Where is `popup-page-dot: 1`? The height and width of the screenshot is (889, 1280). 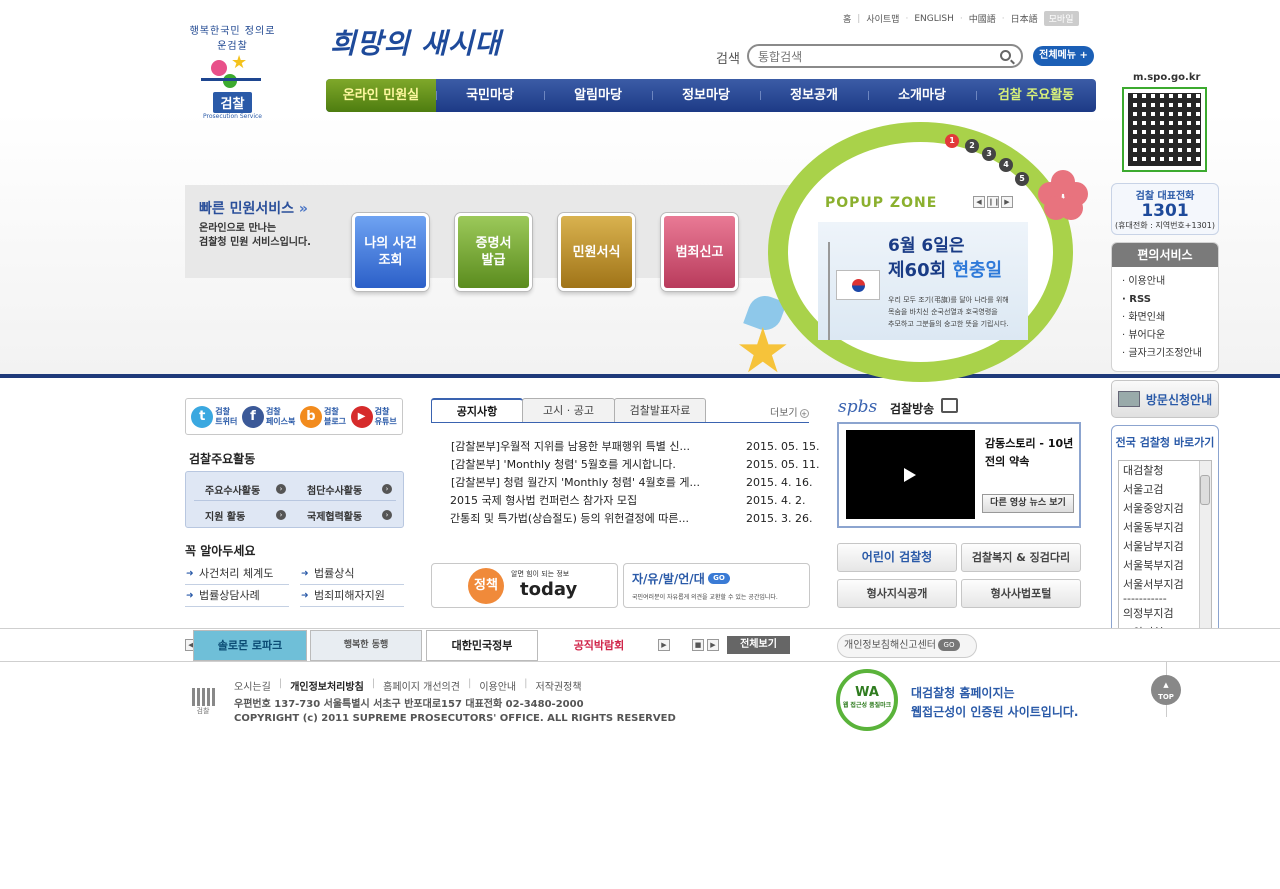
popup-page-dot: 1 is located at coordinates (952, 141).